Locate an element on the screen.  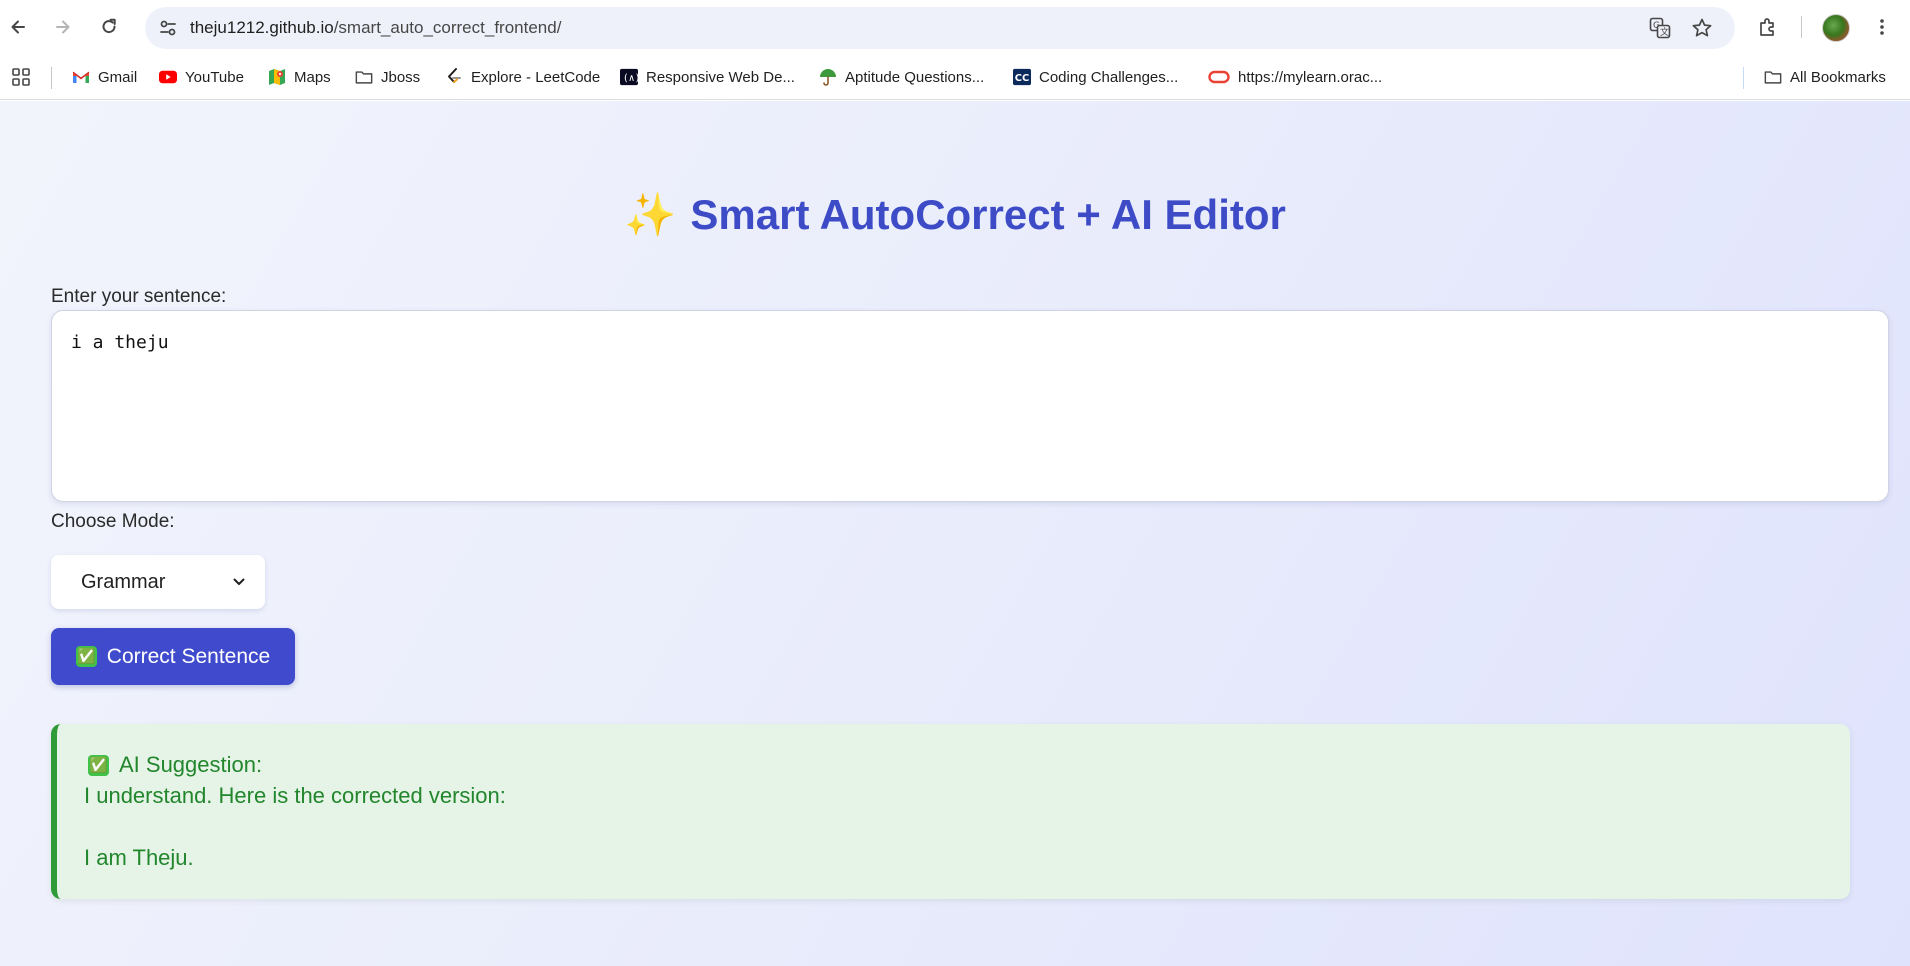
url-host: theju1212.github.io is located at coordinates (262, 27).